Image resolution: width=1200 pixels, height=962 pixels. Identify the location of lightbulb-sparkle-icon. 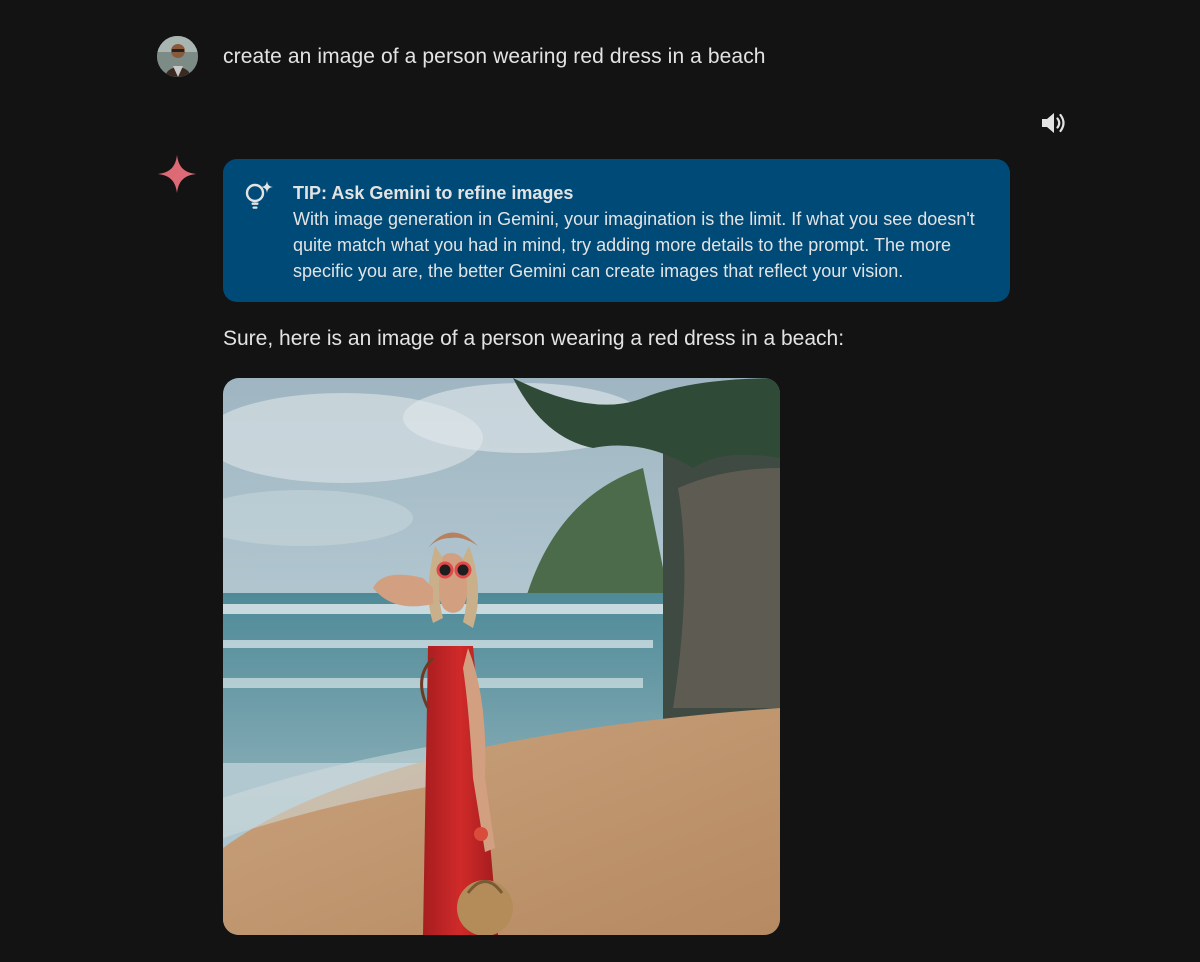
(258, 196).